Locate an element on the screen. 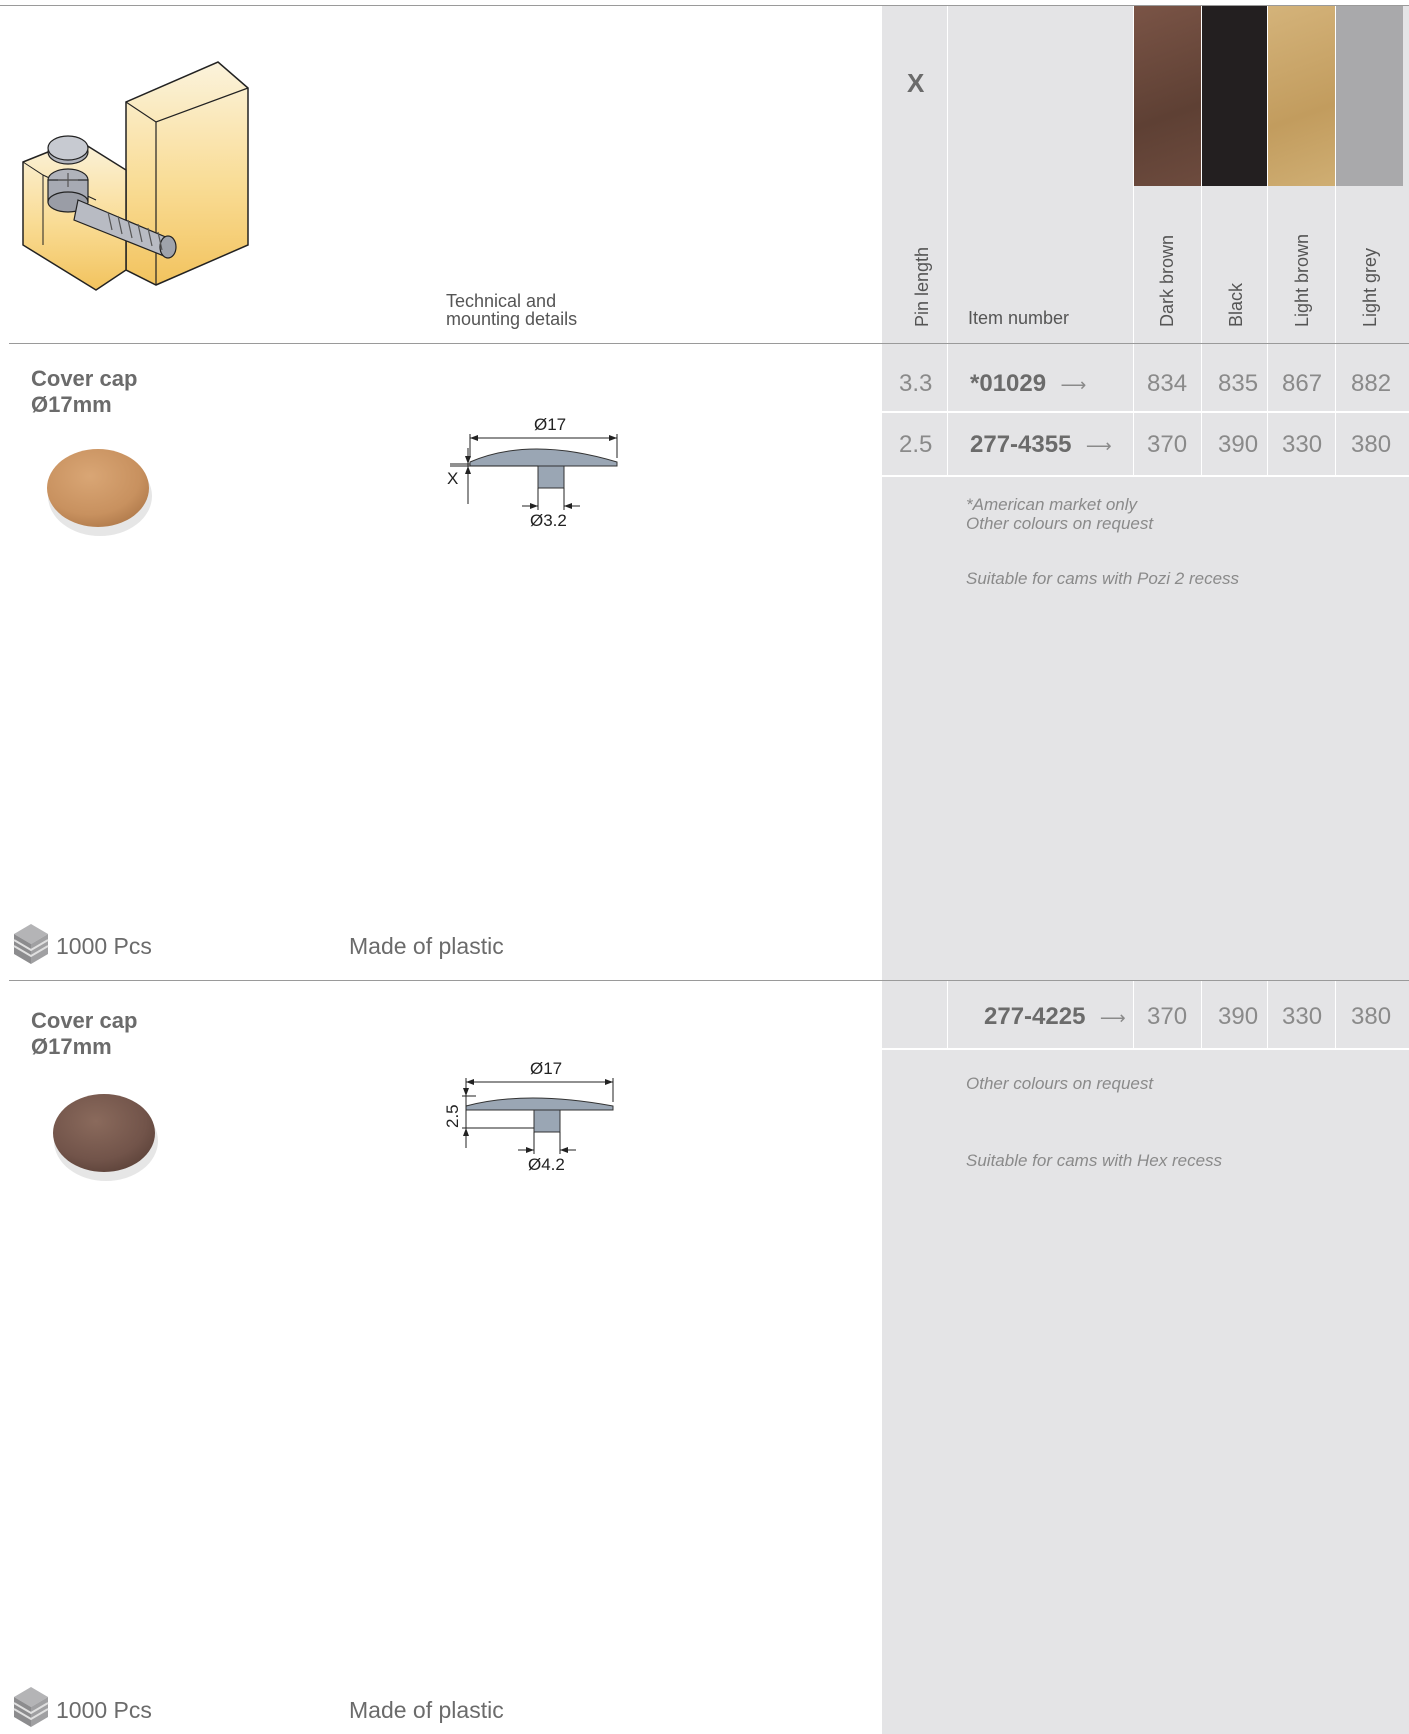 This screenshot has height=1734, width=1409. row3-item-number: 277-4225 is located at coordinates (1034, 1016).